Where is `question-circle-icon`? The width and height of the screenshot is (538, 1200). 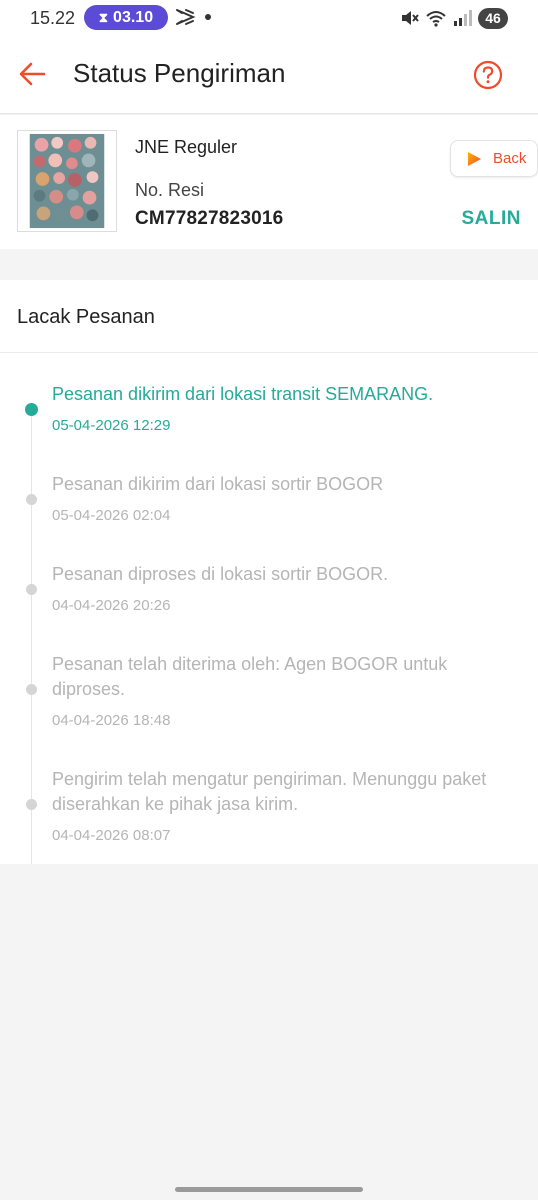
question-circle-icon is located at coordinates (488, 75).